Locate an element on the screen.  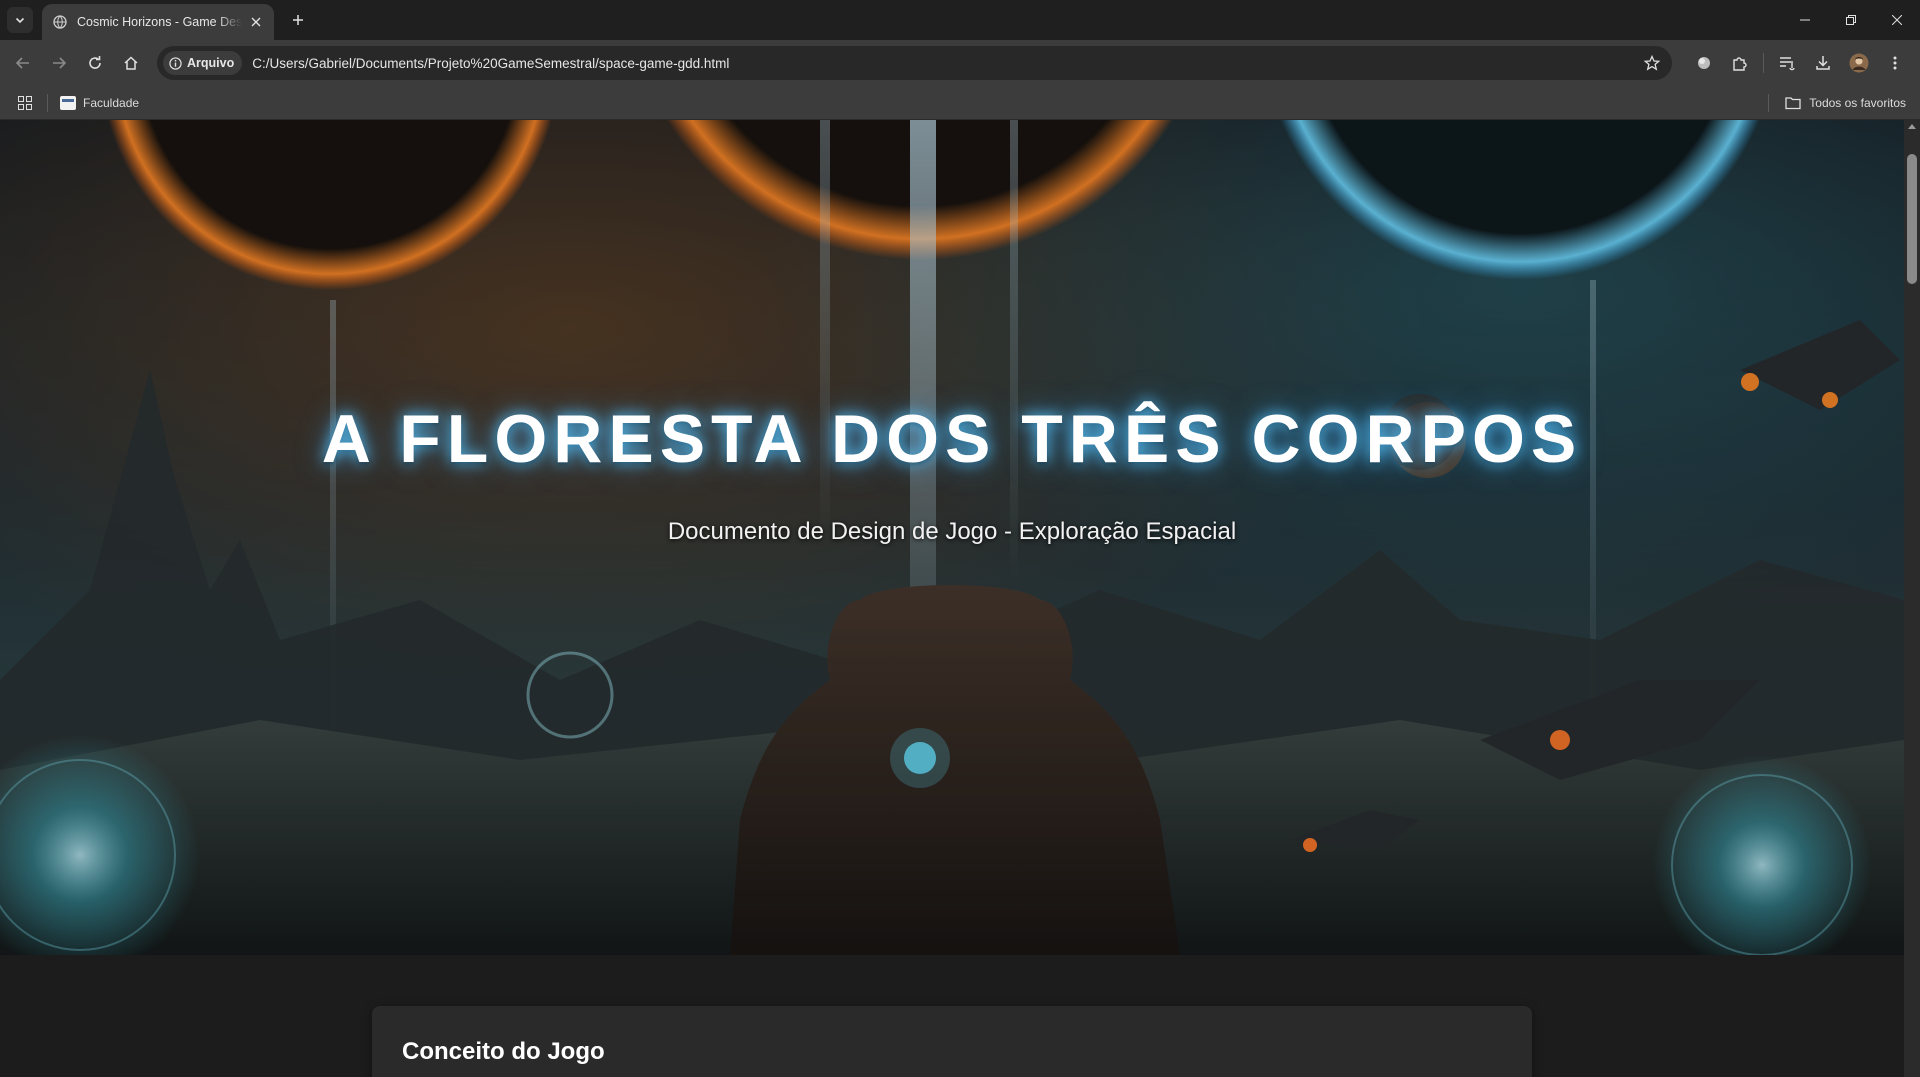
apps-grid-icon is located at coordinates (25, 102).